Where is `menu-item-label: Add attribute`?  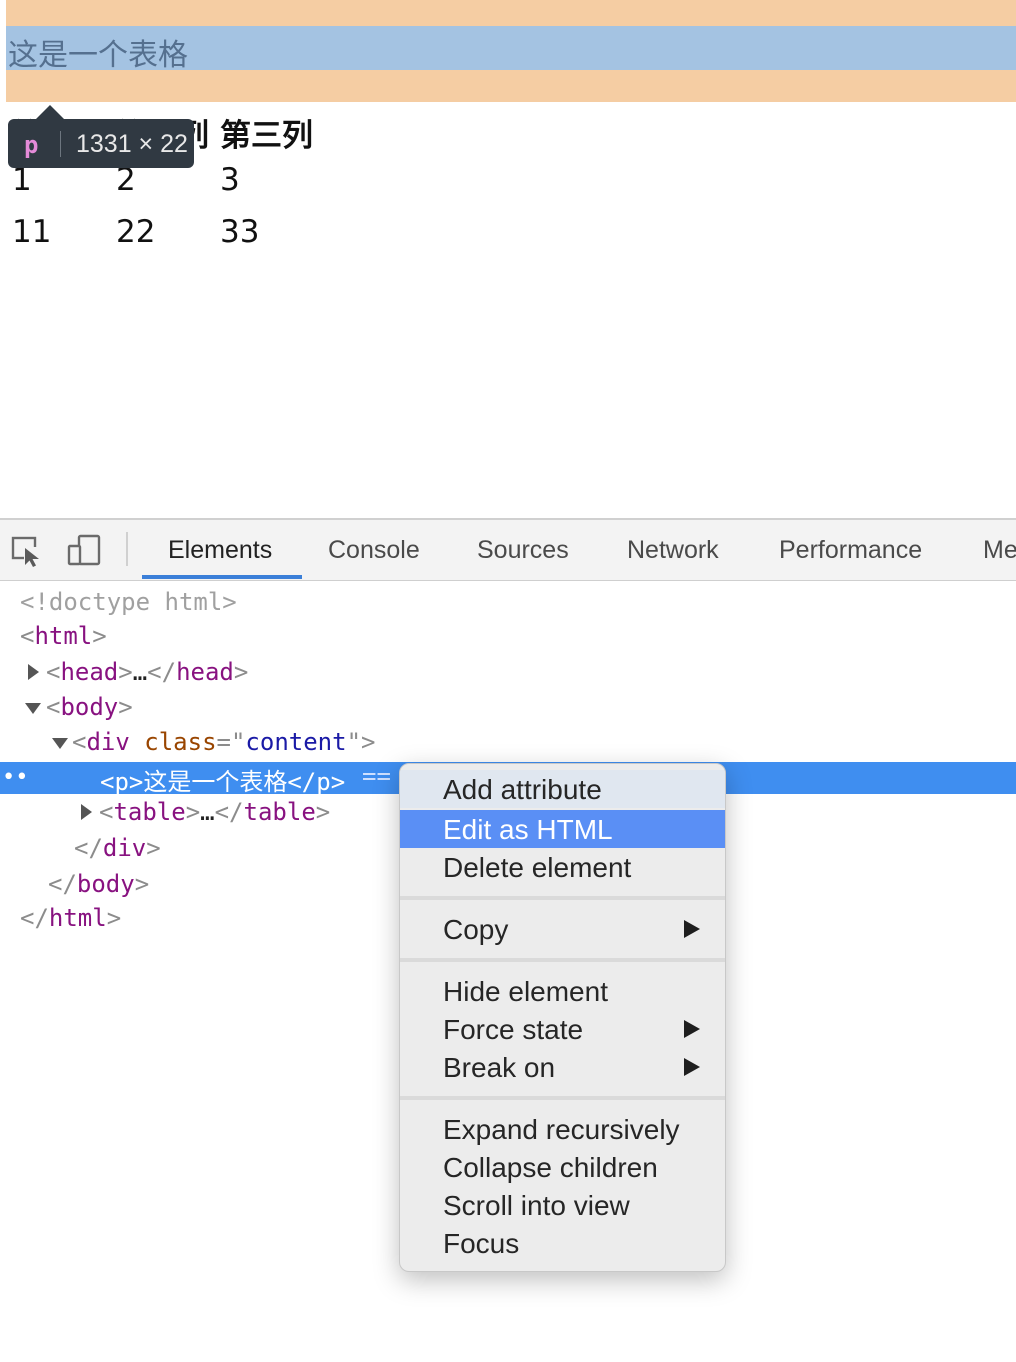 menu-item-label: Add attribute is located at coordinates (522, 789).